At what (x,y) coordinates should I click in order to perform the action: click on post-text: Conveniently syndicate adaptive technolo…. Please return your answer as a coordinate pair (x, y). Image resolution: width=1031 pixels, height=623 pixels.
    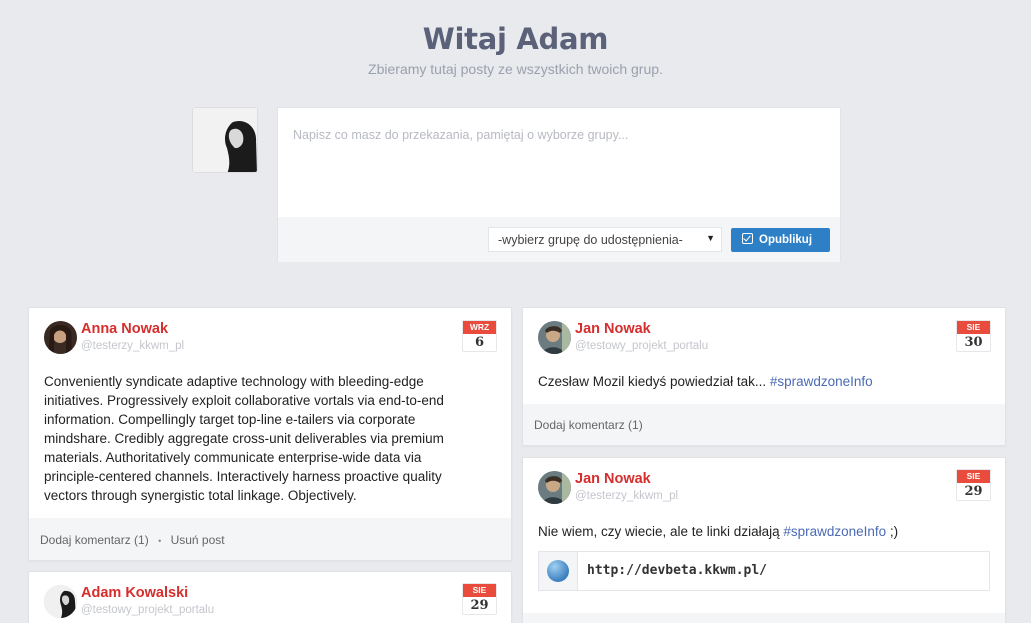
    Looking at the image, I should click on (244, 438).